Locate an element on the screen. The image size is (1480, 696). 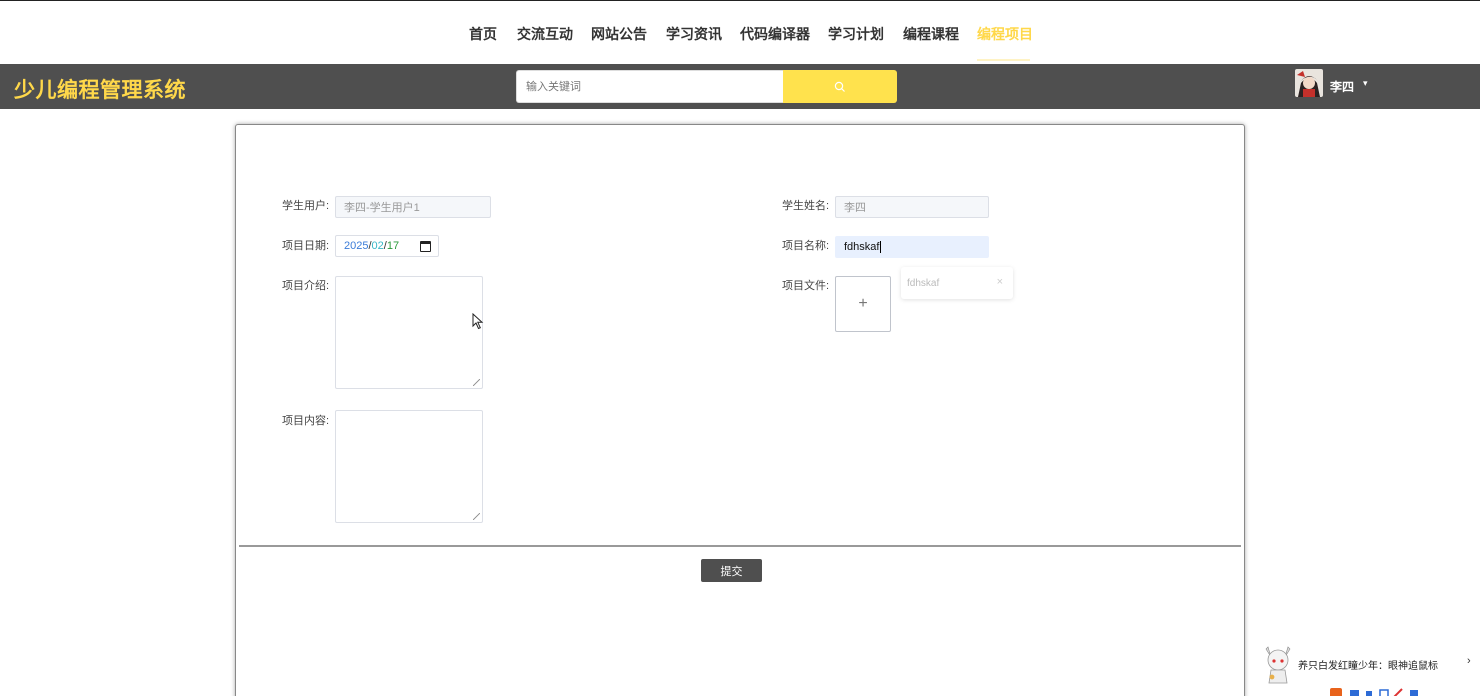
mascot-widget: 养只白发红瞳少年：眼神追鼠标 › is located at coordinates (1371, 668).